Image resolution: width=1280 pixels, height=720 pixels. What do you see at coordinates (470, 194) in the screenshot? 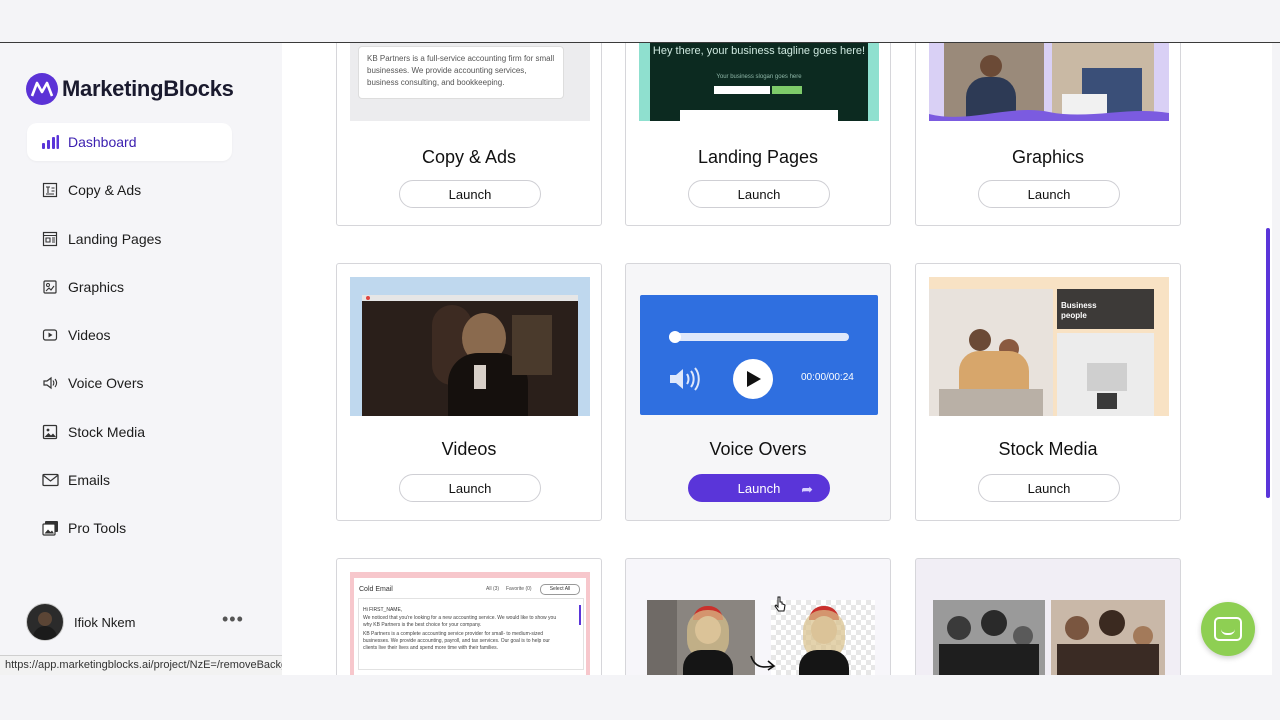
I see `launch-copy-ads-button: Launch` at bounding box center [470, 194].